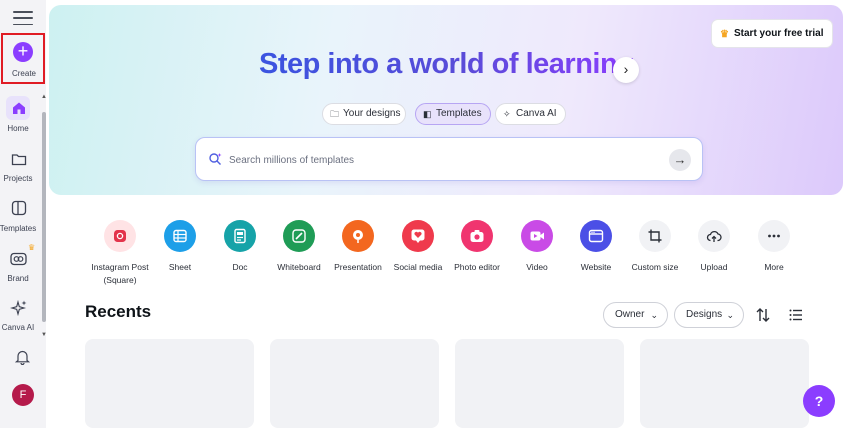 This screenshot has width=850, height=428. Describe the element at coordinates (714, 236) in the screenshot. I see `upload-cloud-icon` at that location.